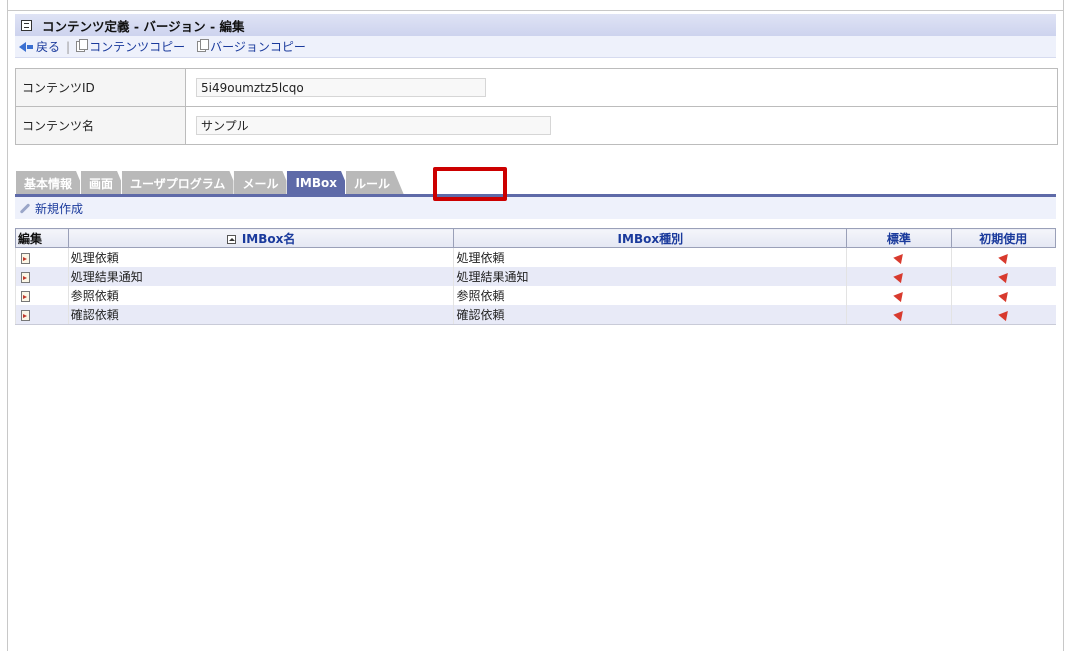 Image resolution: width=1068 pixels, height=651 pixels. What do you see at coordinates (650, 238) in the screenshot?
I see `header-imbox-type: IMBox種別` at bounding box center [650, 238].